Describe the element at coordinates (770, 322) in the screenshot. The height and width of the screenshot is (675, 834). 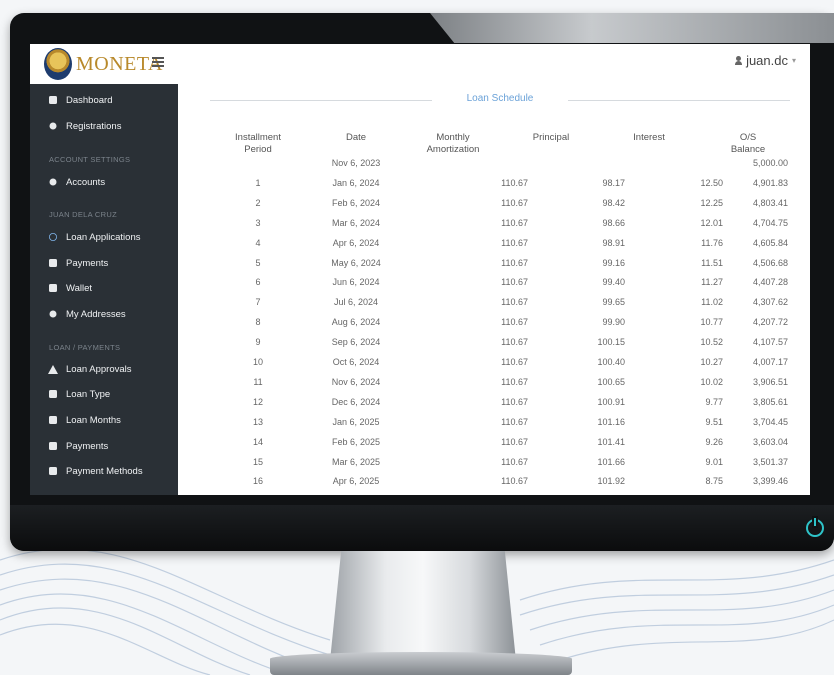
I see `outstanding-balance-cell: 4,207.72` at that location.